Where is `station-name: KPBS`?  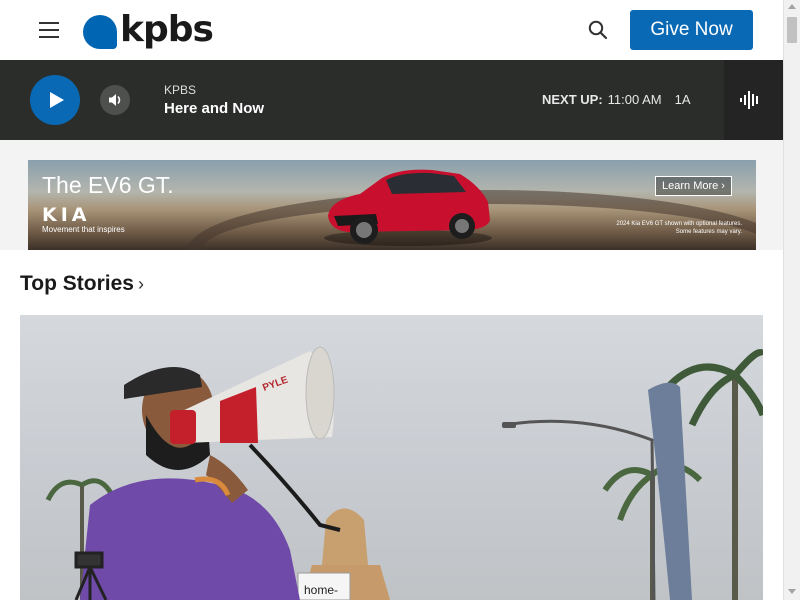
station-name: KPBS is located at coordinates (180, 90).